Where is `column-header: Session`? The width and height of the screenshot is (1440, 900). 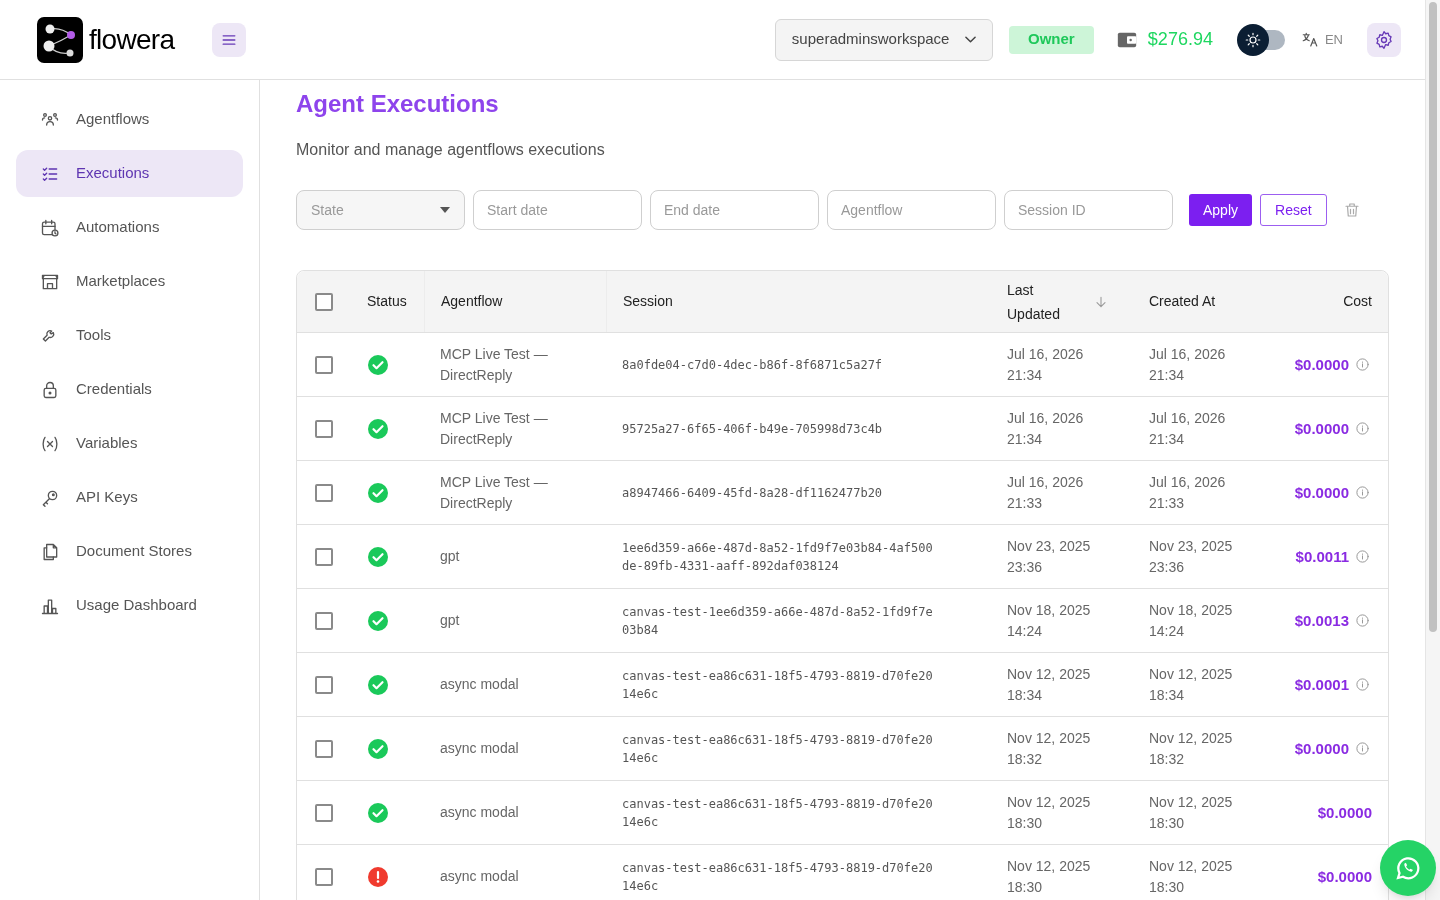
column-header: Session is located at coordinates (648, 301).